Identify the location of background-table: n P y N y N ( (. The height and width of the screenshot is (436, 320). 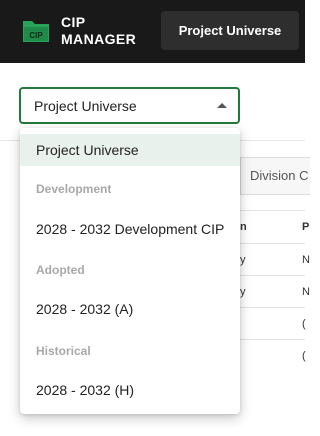
(275, 290).